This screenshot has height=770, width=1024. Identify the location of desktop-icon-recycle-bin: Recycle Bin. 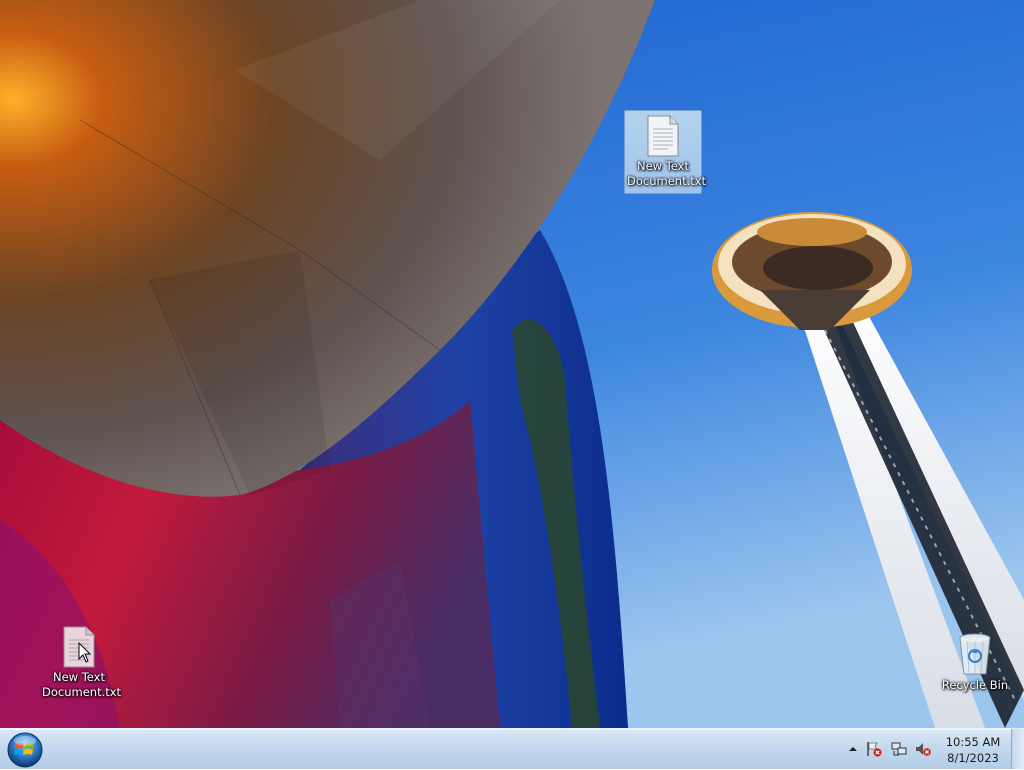
(975, 663).